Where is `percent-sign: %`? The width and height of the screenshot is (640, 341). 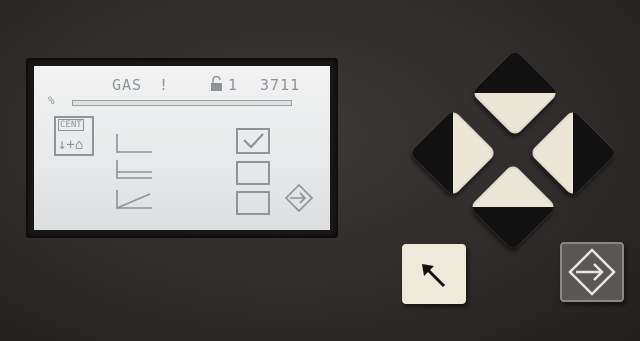
percent-sign: % is located at coordinates (52, 100).